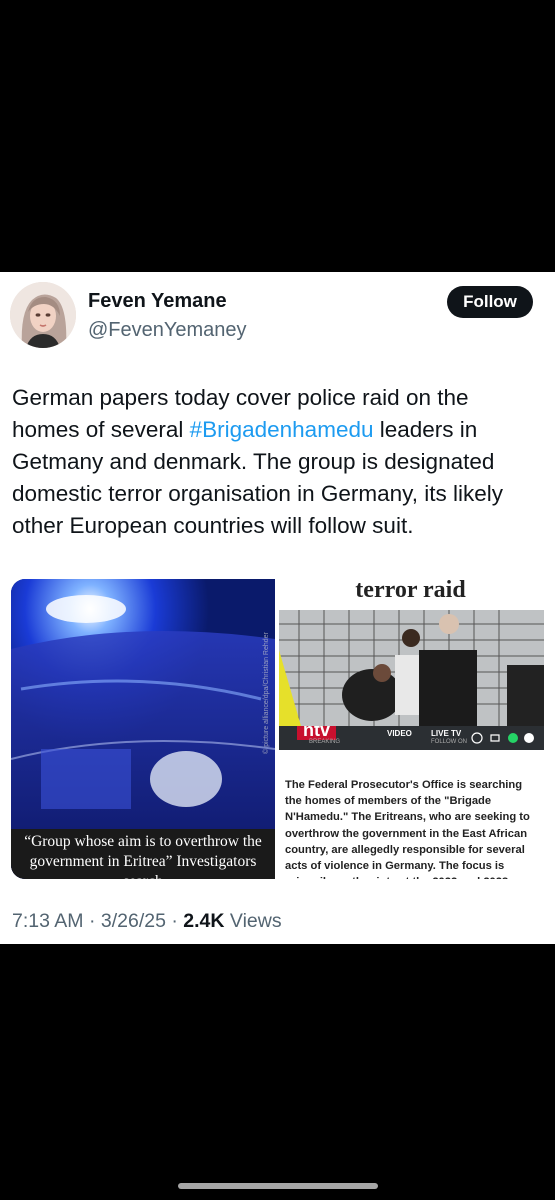 The image size is (555, 1200). What do you see at coordinates (325, 742) in the screenshot?
I see `nav-brand: BREAKING` at bounding box center [325, 742].